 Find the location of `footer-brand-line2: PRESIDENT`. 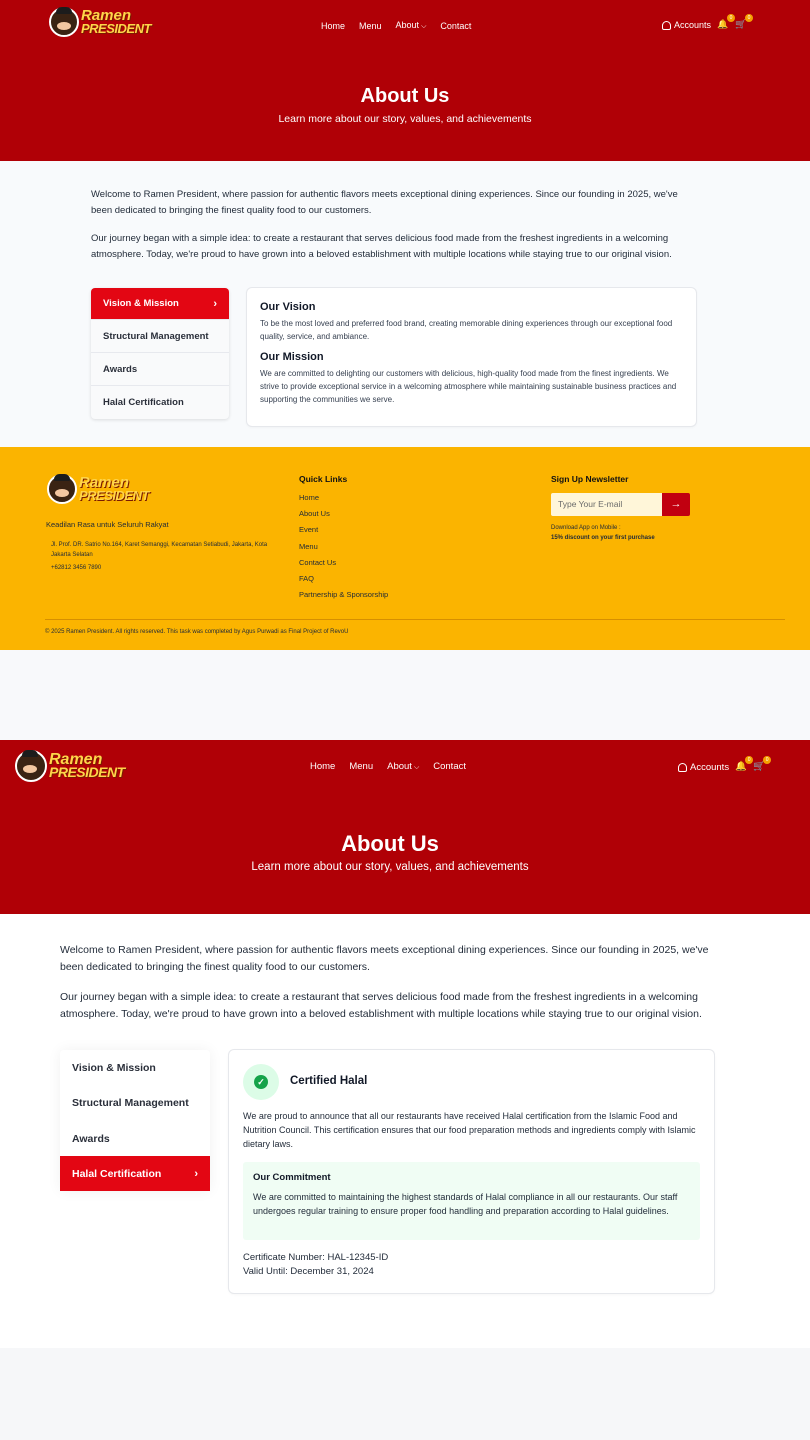

footer-brand-line2: PRESIDENT is located at coordinates (114, 495).